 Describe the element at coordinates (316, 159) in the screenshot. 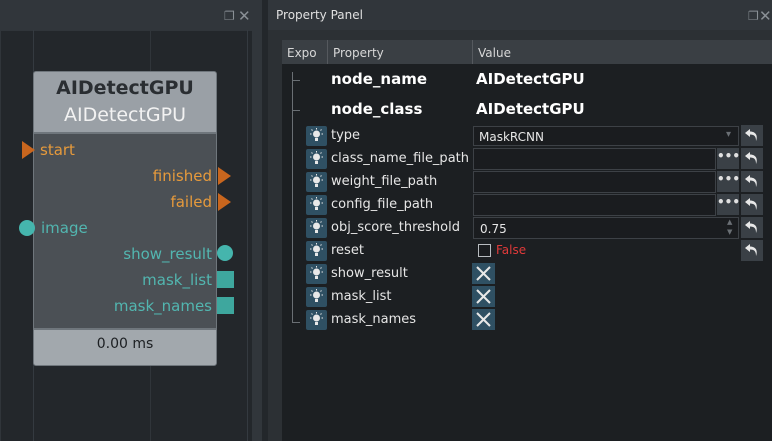

I see `expose-toggle-class-name-file-path` at that location.